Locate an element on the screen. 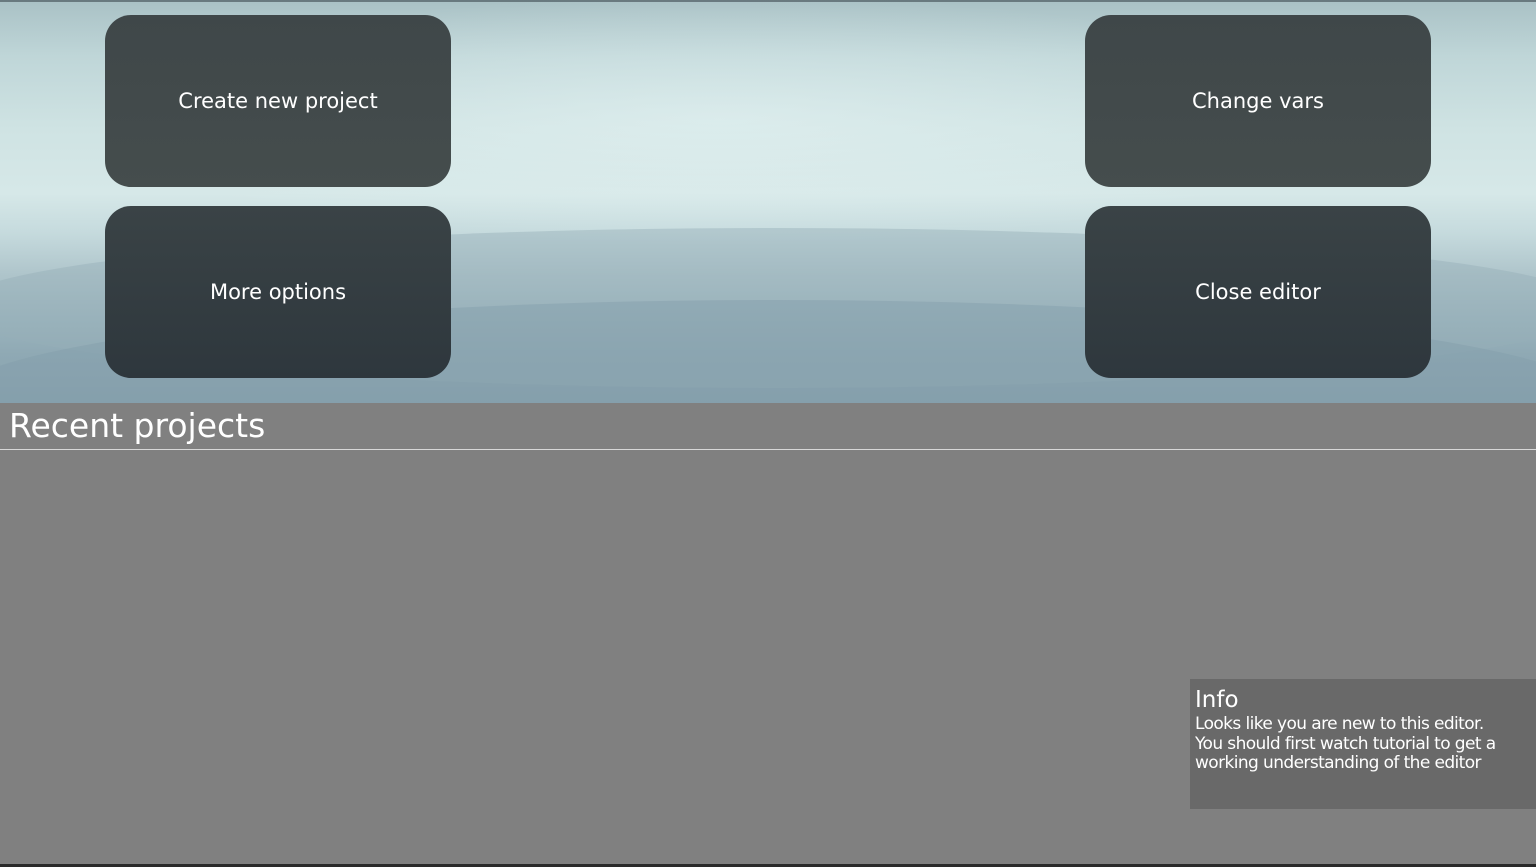  change-vars-button: Change vars is located at coordinates (1258, 101).